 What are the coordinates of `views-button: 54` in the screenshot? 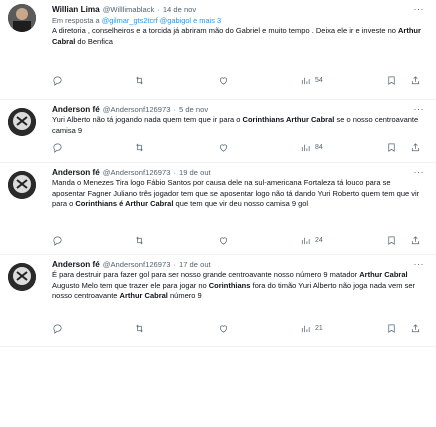 It's located at (311, 80).